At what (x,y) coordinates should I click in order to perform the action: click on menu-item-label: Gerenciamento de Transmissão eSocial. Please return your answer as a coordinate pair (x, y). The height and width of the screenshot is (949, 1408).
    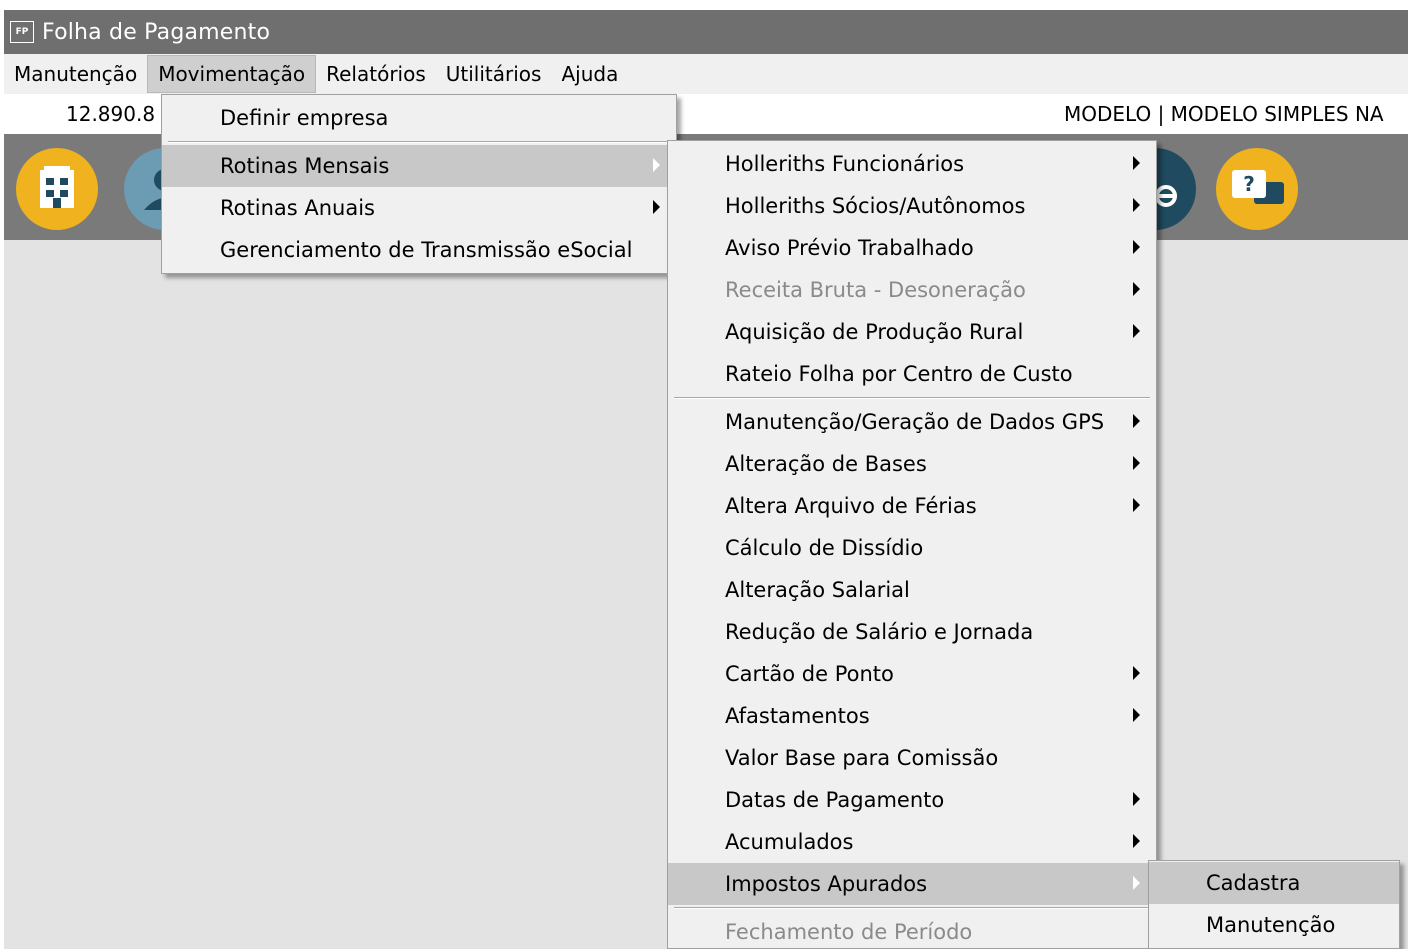
    Looking at the image, I should click on (426, 250).